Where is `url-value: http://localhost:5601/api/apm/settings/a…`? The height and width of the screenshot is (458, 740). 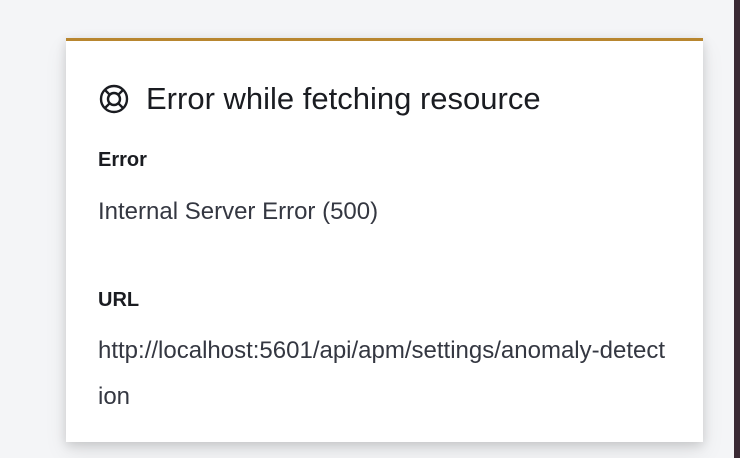 url-value: http://localhost:5601/api/apm/settings/a… is located at coordinates (381, 373).